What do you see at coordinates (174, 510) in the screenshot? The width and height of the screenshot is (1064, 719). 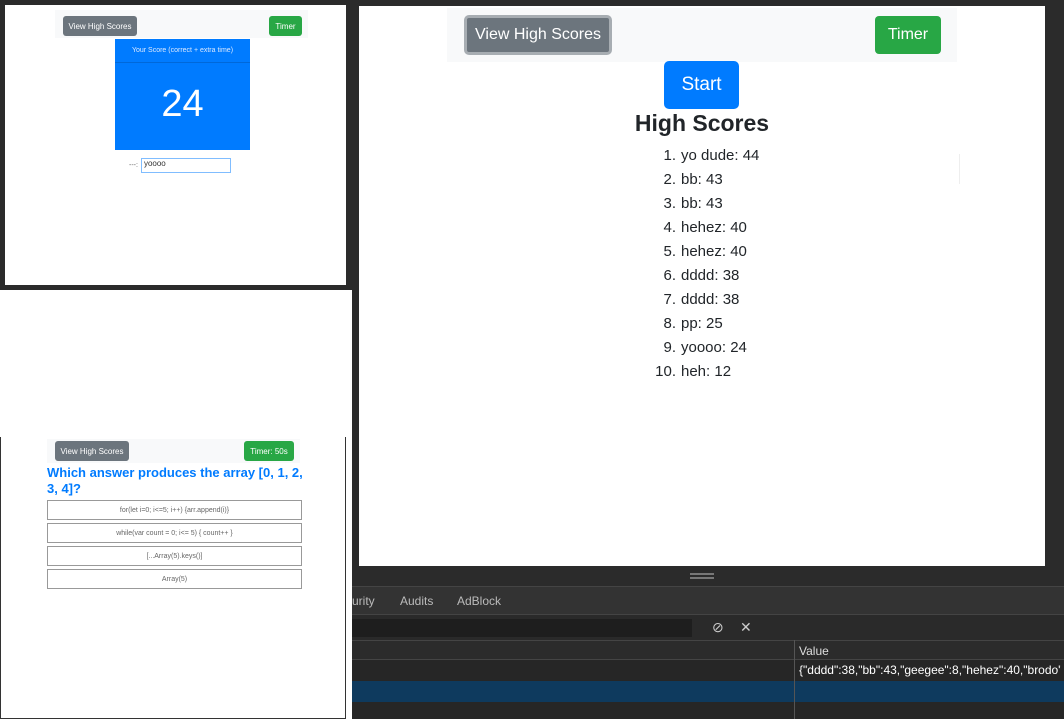 I see `answer-button: for(let i=0; i<=5; i++) {arr.append(i)}` at bounding box center [174, 510].